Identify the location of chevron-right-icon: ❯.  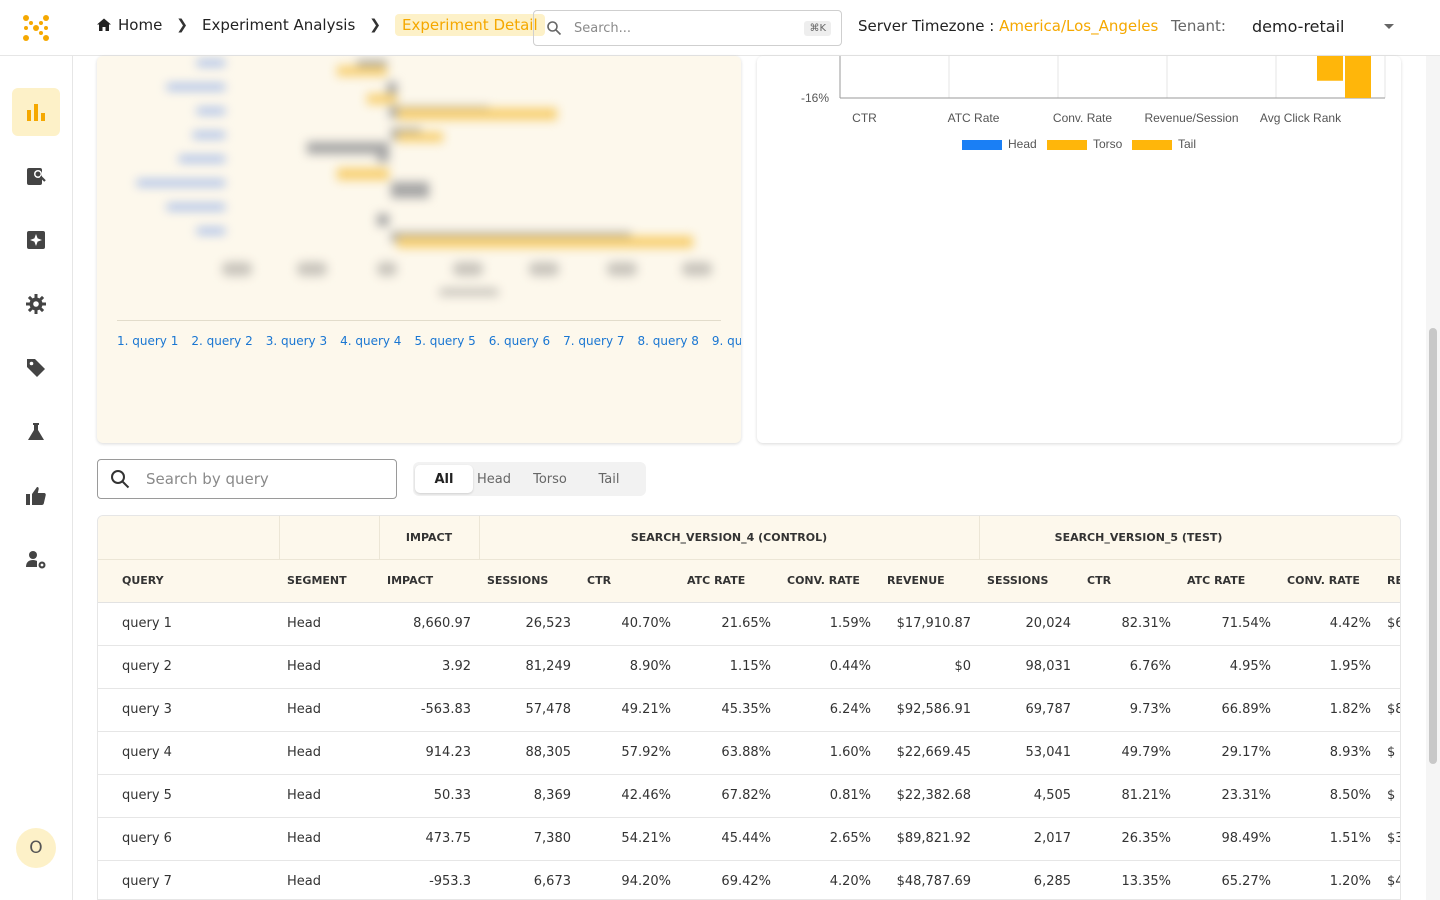
(182, 25).